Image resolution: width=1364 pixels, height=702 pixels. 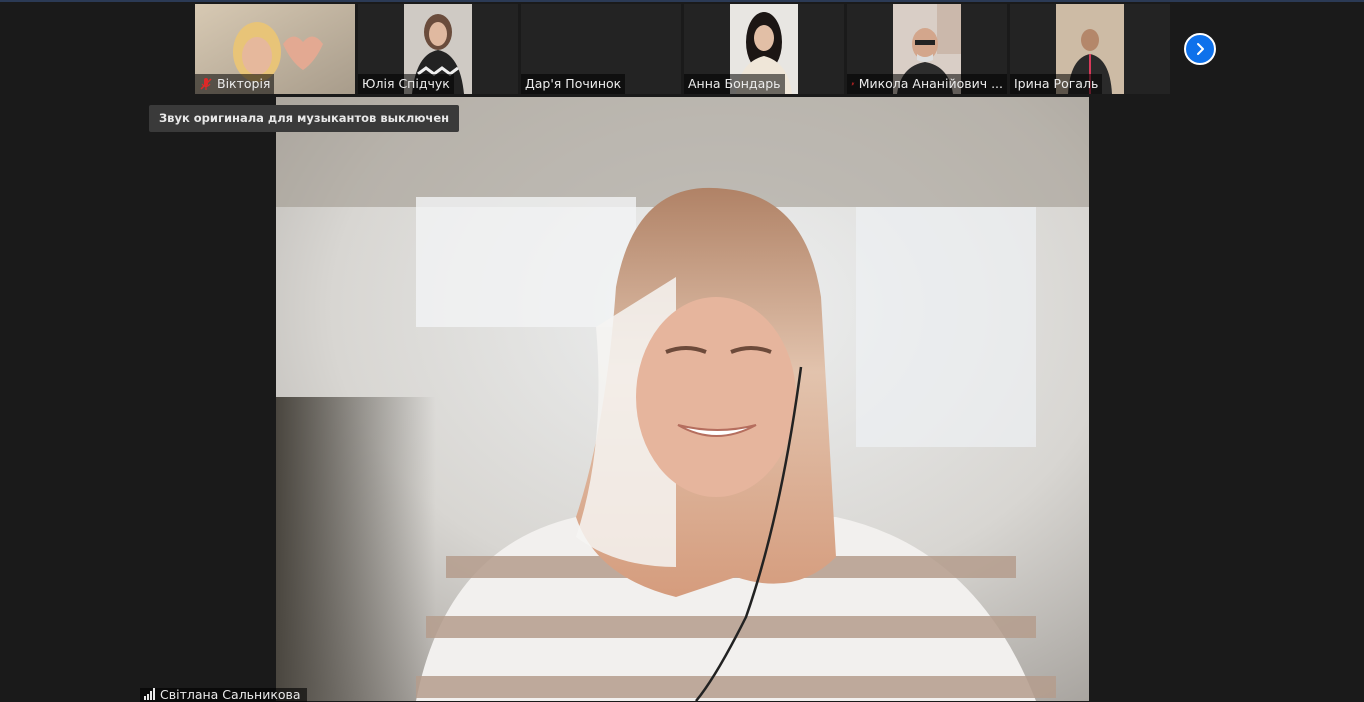 What do you see at coordinates (764, 49) in the screenshot?
I see `participant-tile: Анна Бондарь` at bounding box center [764, 49].